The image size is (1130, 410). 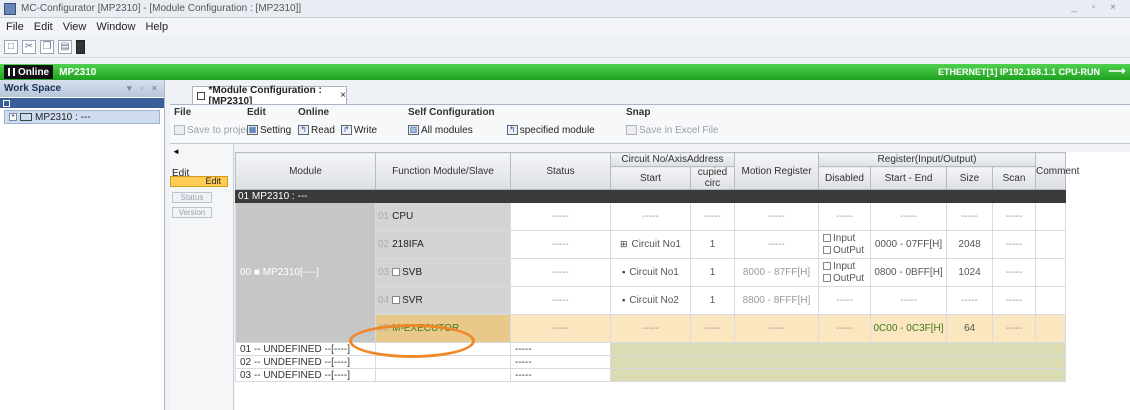 I want to click on function-name: SVR, so click(x=412, y=300).